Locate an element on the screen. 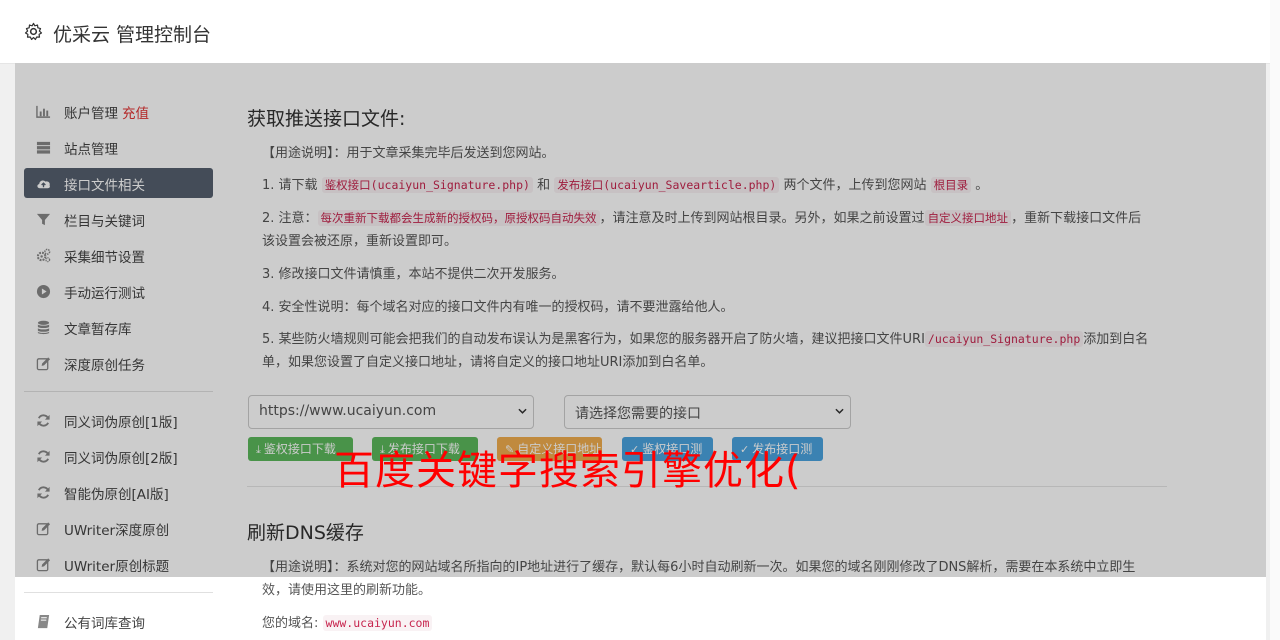 This screenshot has height=640, width=1280. cogs-icon is located at coordinates (43, 255).